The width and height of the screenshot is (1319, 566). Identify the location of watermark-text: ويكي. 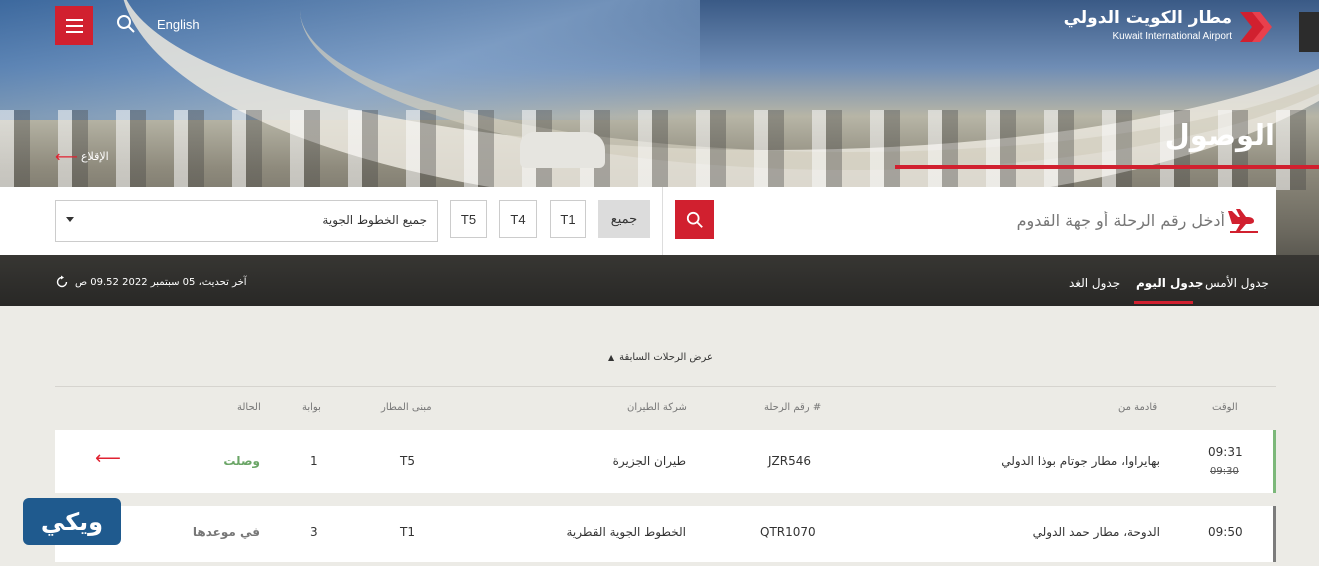
(72, 521).